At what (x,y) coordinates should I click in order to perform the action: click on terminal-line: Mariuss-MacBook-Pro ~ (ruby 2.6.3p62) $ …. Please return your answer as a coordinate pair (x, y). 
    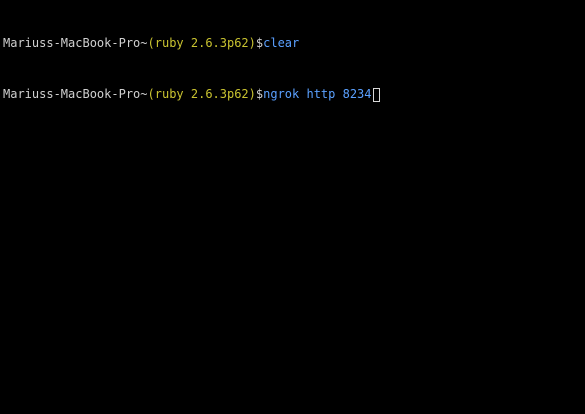
    Looking at the image, I should click on (294, 43).